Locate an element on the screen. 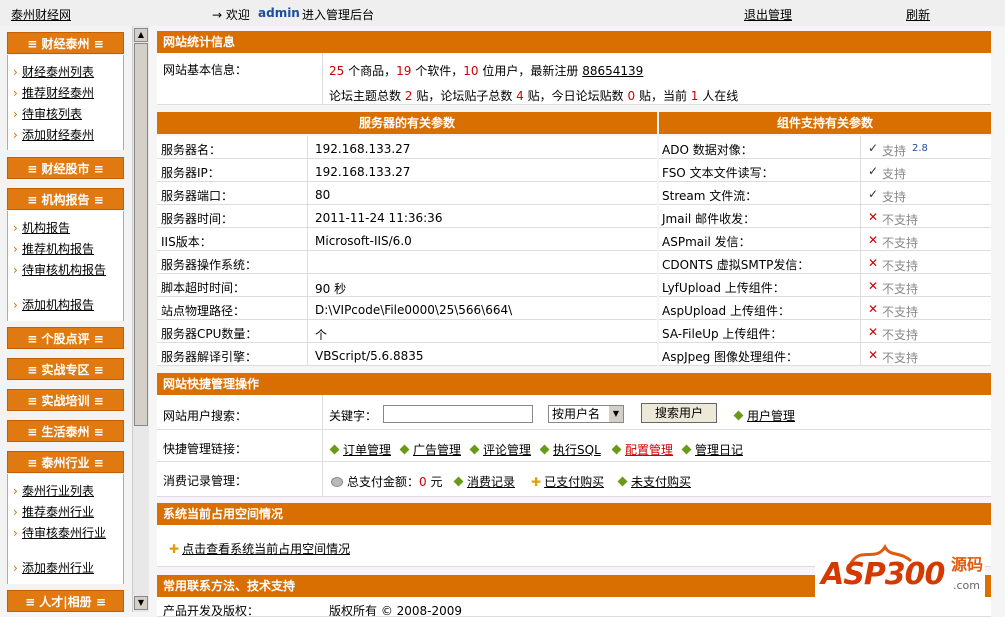  sidebar-head-peixun: ≡ 实战培训 ≡ is located at coordinates (65, 400).